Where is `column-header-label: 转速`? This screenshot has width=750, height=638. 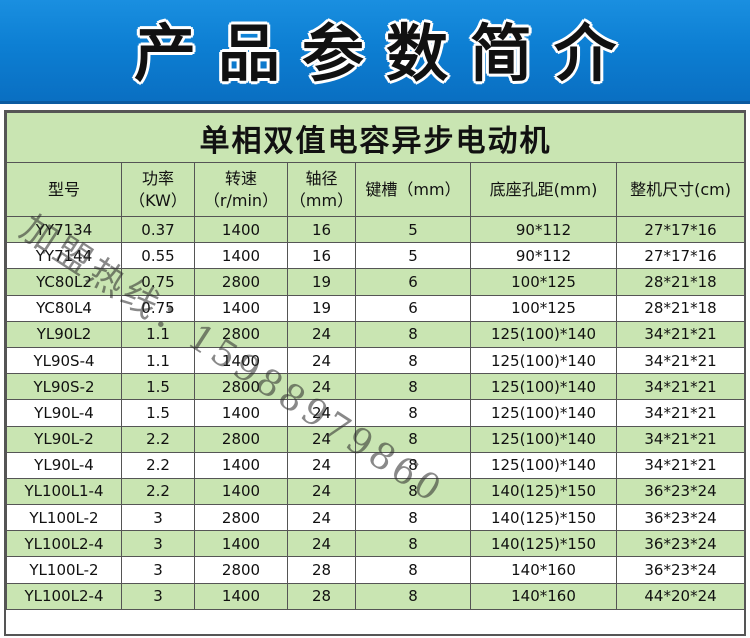
column-header-label: 转速 is located at coordinates (240, 178).